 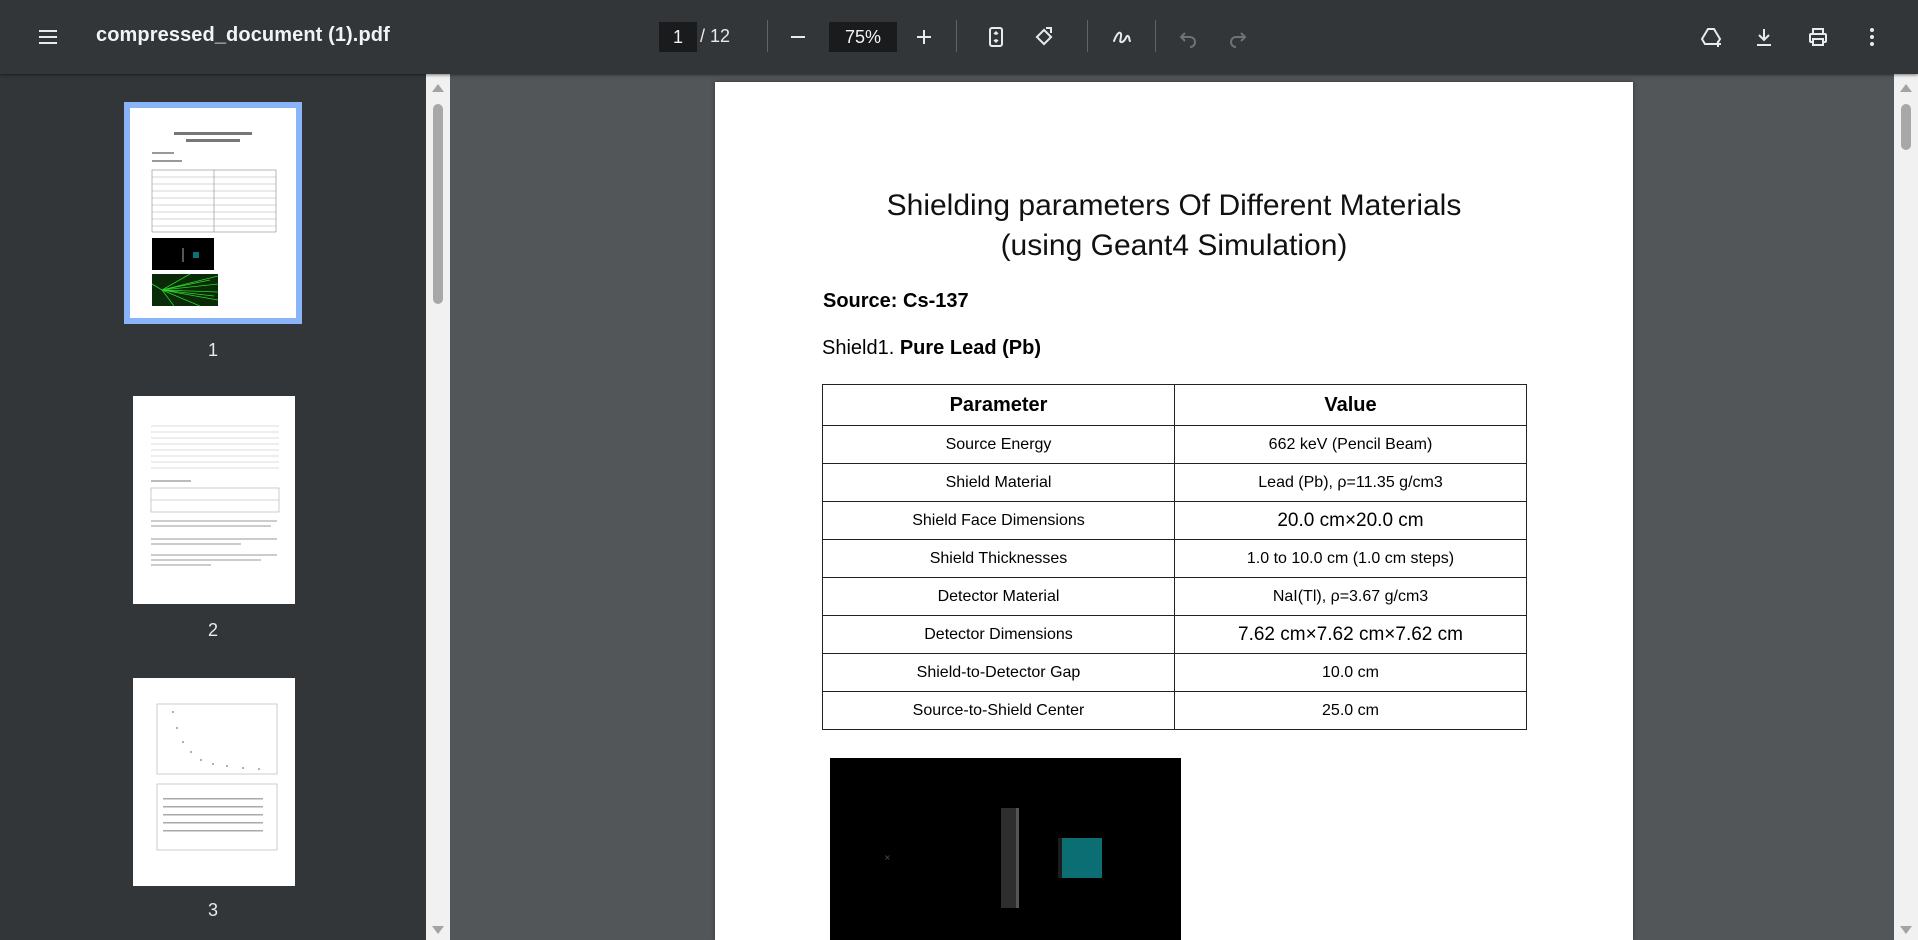 What do you see at coordinates (1350, 405) in the screenshot?
I see `table-header-cell: Value` at bounding box center [1350, 405].